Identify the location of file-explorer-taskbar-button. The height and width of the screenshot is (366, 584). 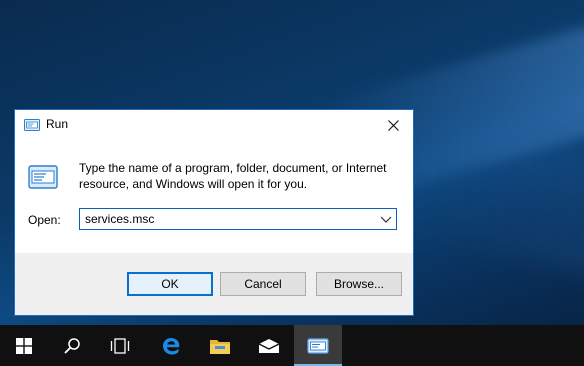
(220, 345).